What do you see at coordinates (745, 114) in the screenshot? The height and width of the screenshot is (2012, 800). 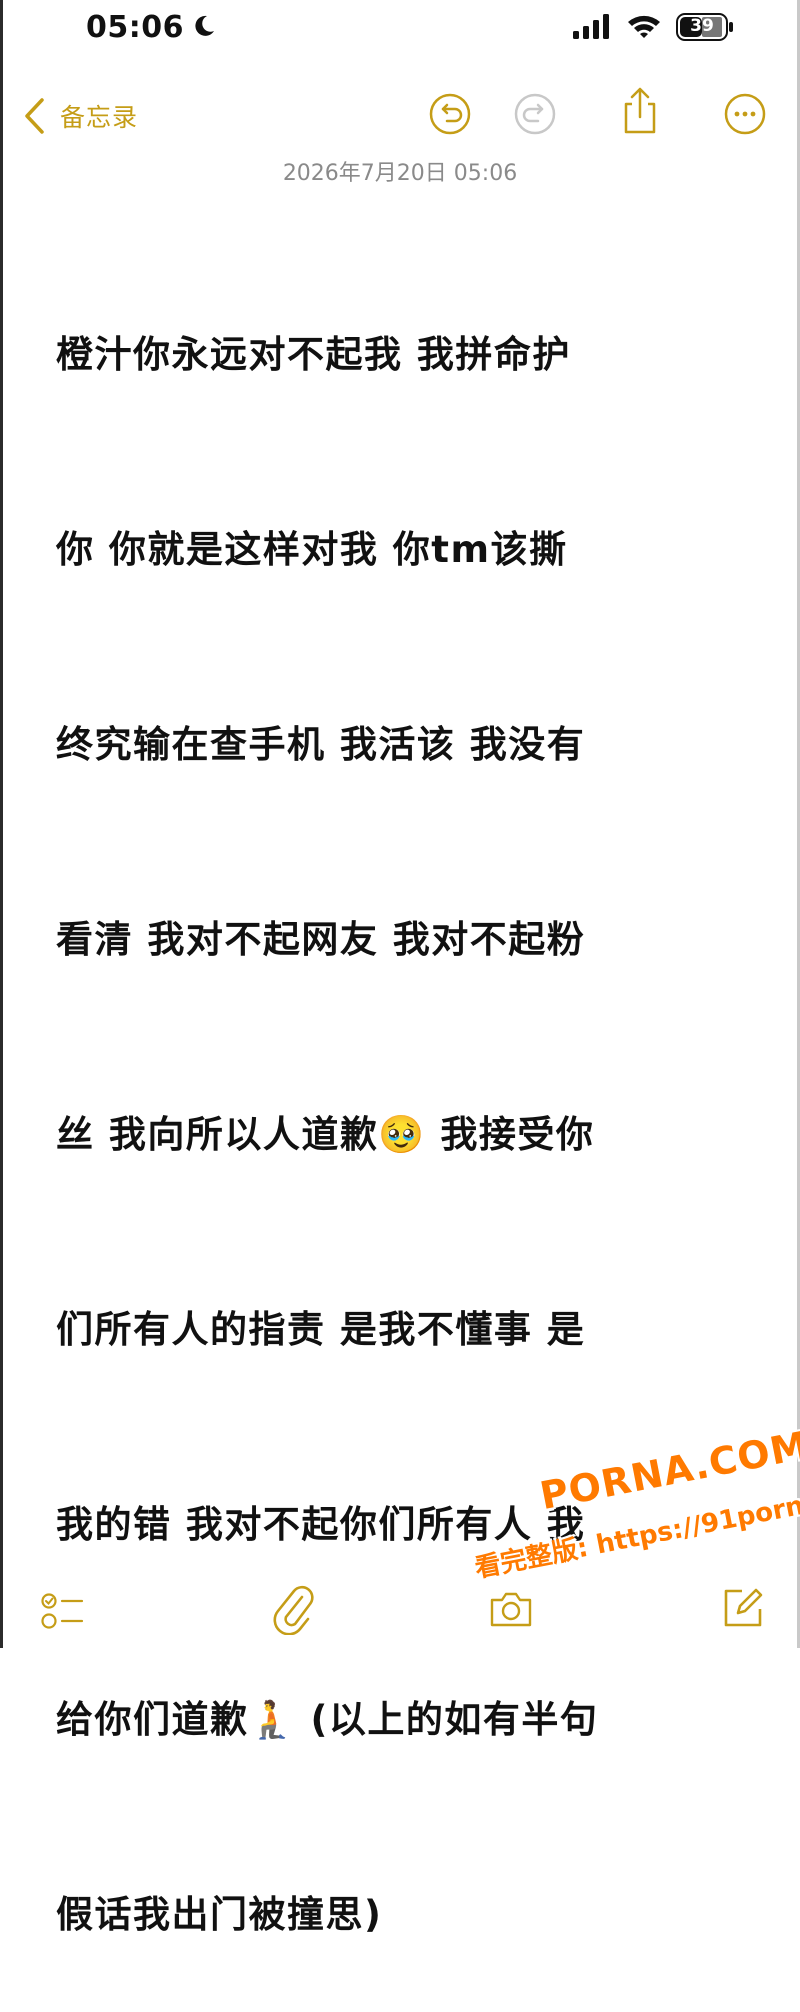 I see `more-icon` at bounding box center [745, 114].